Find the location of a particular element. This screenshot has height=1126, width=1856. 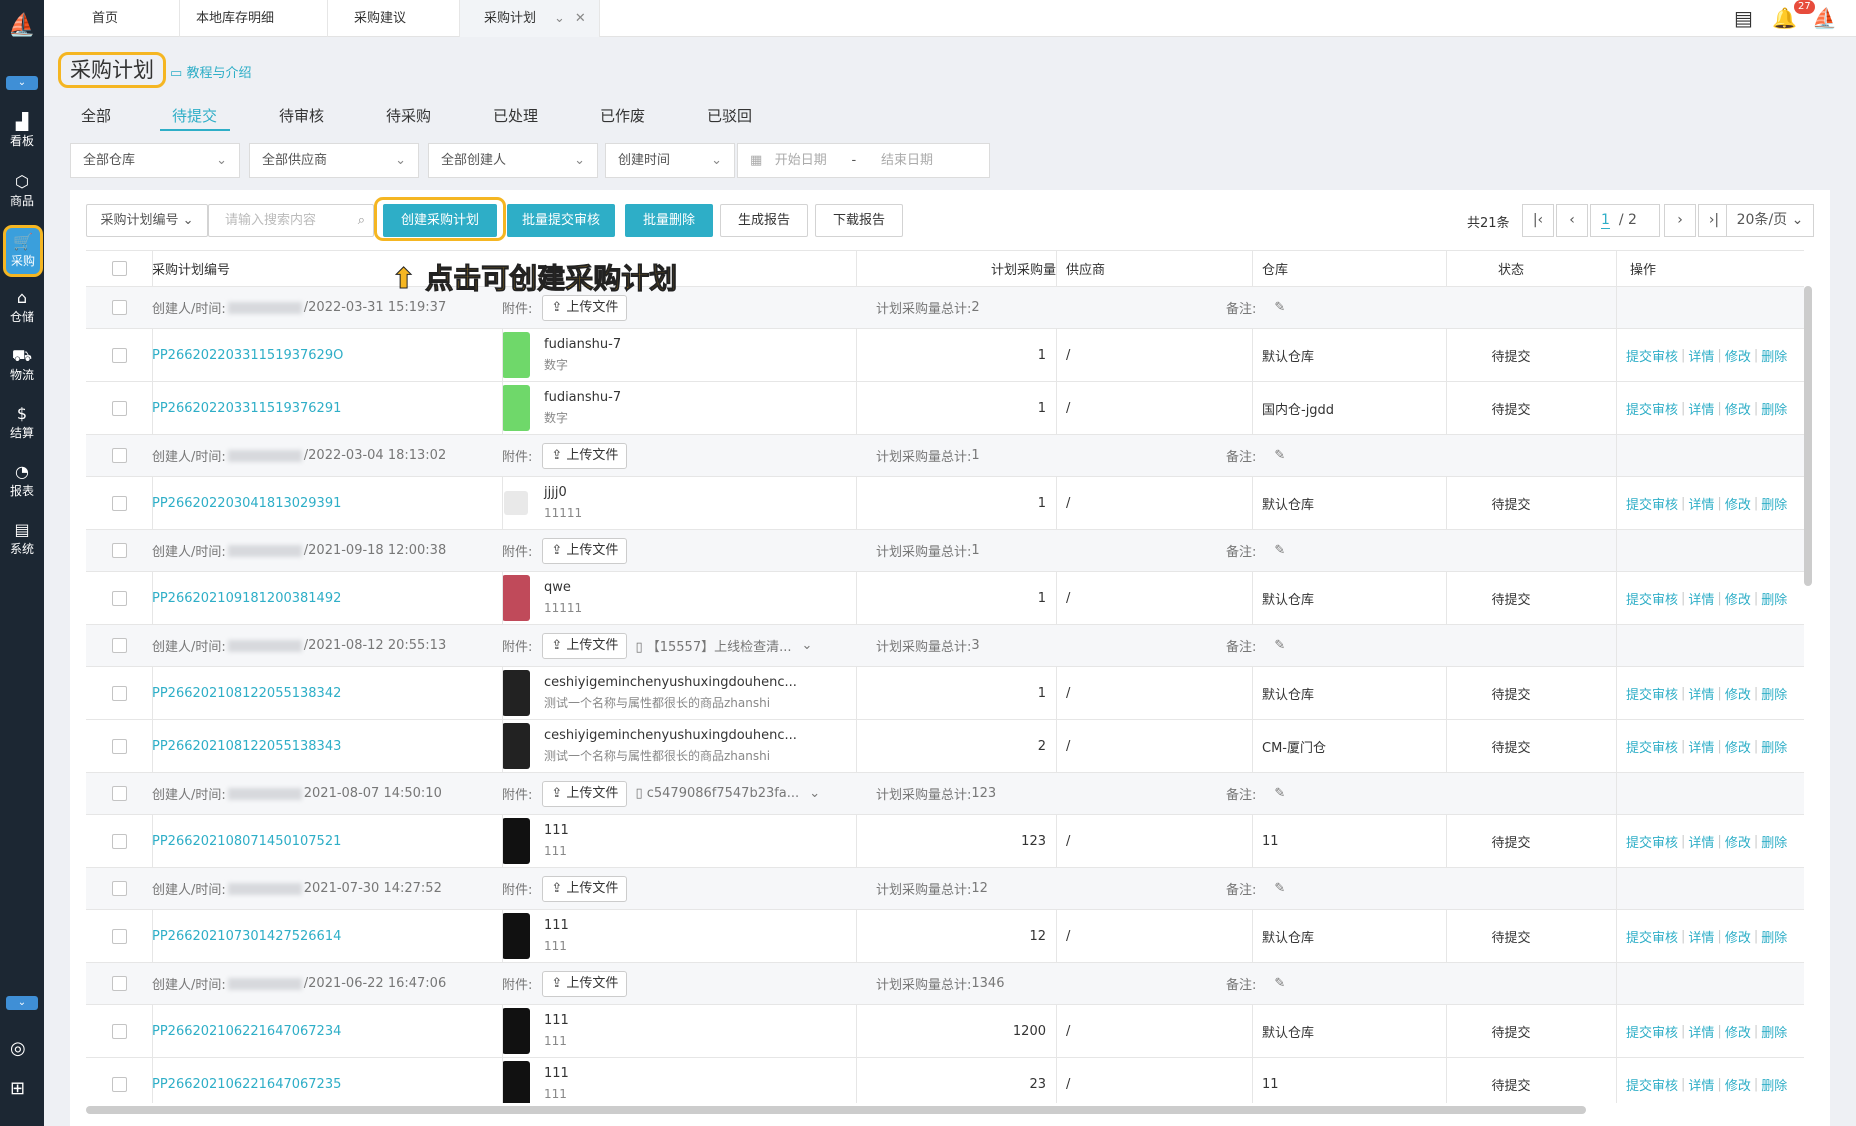

first-page-button: |‹ is located at coordinates (1538, 220).